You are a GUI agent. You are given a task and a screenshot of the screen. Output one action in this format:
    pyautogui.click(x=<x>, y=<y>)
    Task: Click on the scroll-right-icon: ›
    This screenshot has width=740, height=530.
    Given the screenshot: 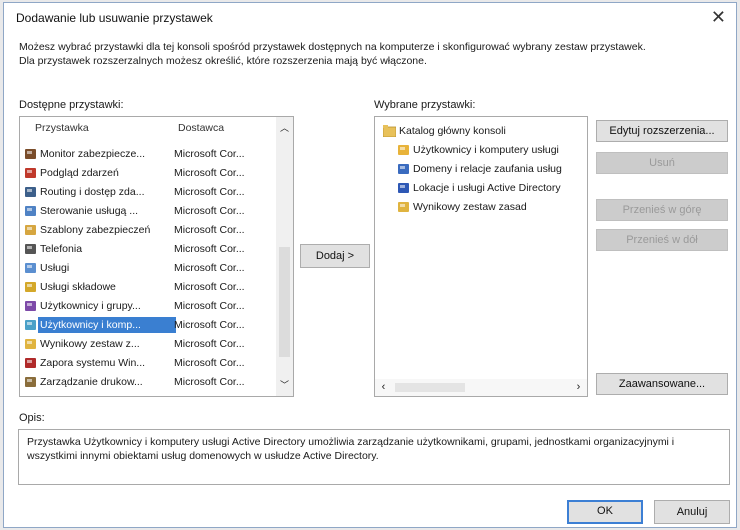 What is the action you would take?
    pyautogui.click(x=578, y=387)
    